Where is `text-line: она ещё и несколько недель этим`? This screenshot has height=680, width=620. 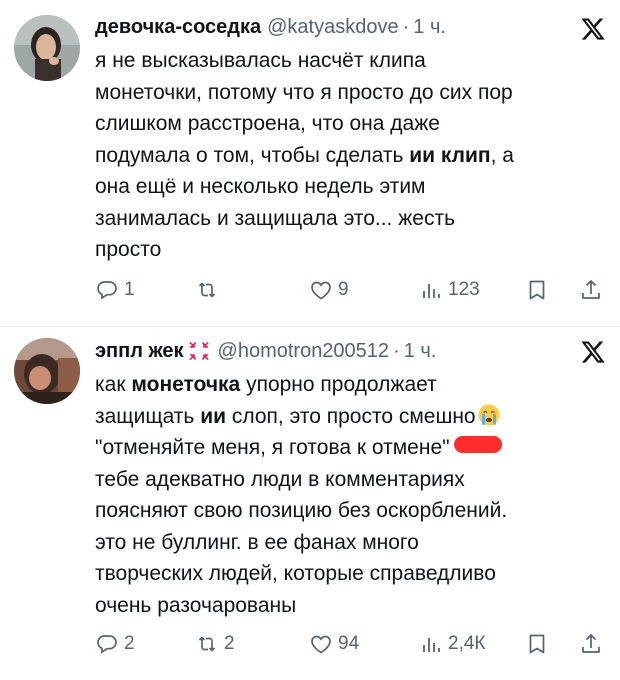 text-line: она ещё и несколько недель этим is located at coordinates (260, 186).